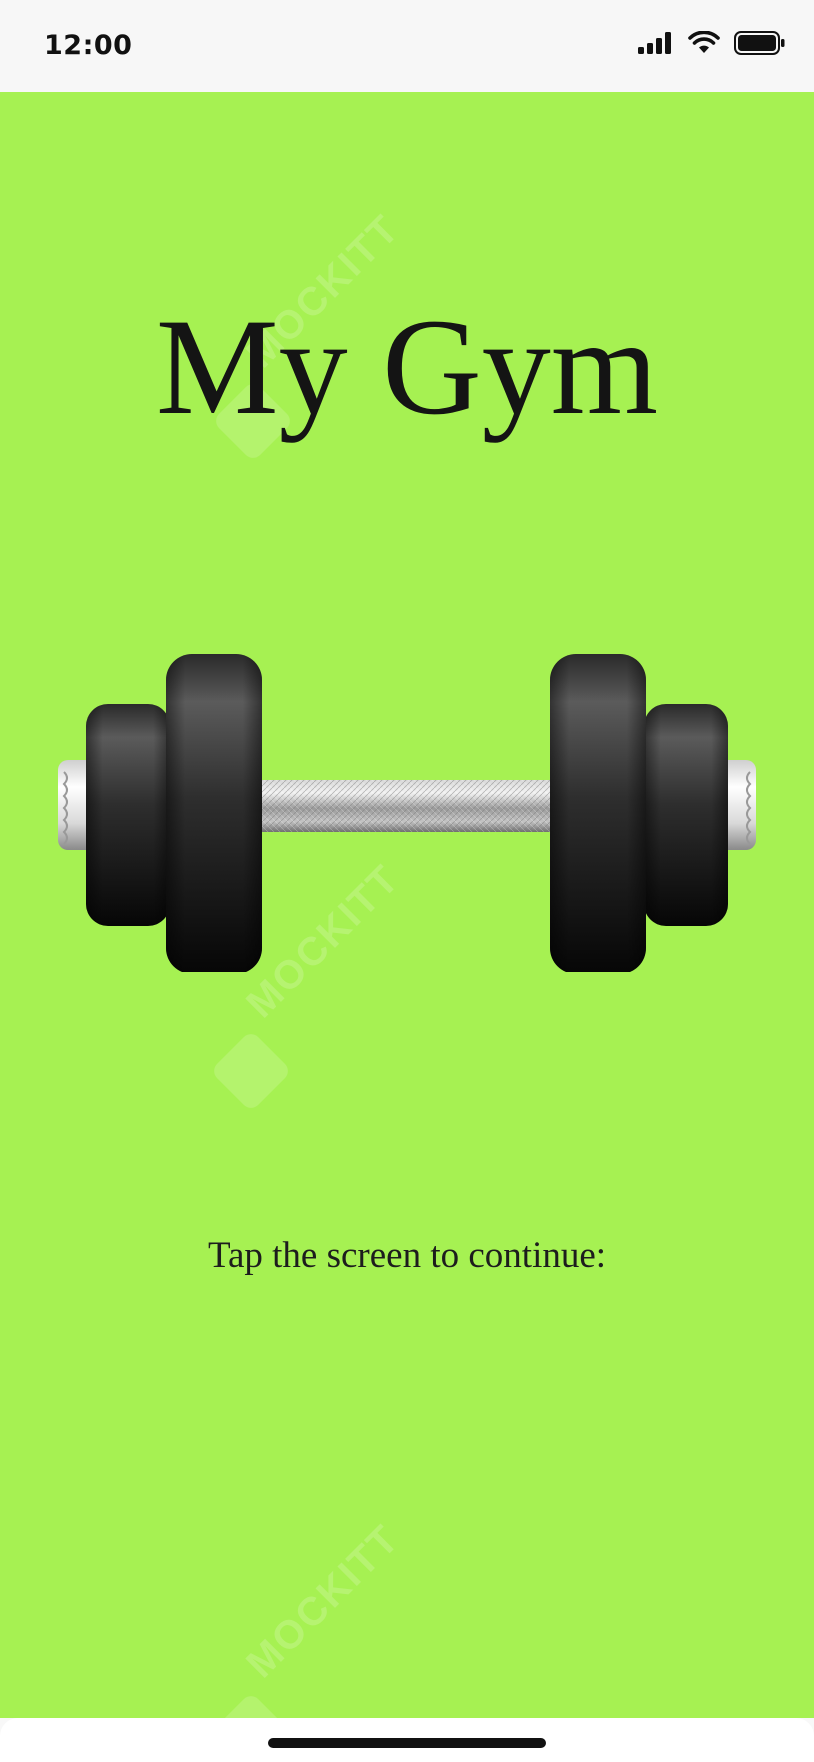  What do you see at coordinates (407, 1743) in the screenshot?
I see `home-indicator` at bounding box center [407, 1743].